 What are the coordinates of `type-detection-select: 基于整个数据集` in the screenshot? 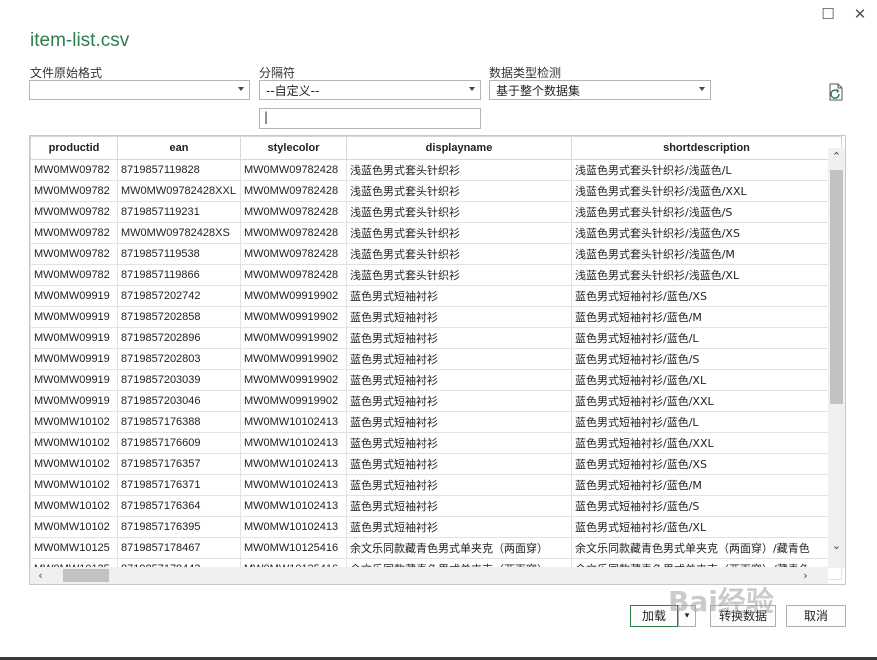 It's located at (600, 90).